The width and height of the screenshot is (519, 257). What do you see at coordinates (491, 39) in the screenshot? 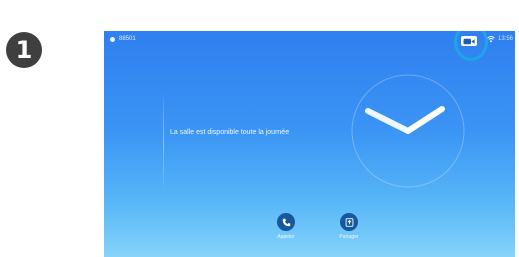
I see `wifi-icon` at bounding box center [491, 39].